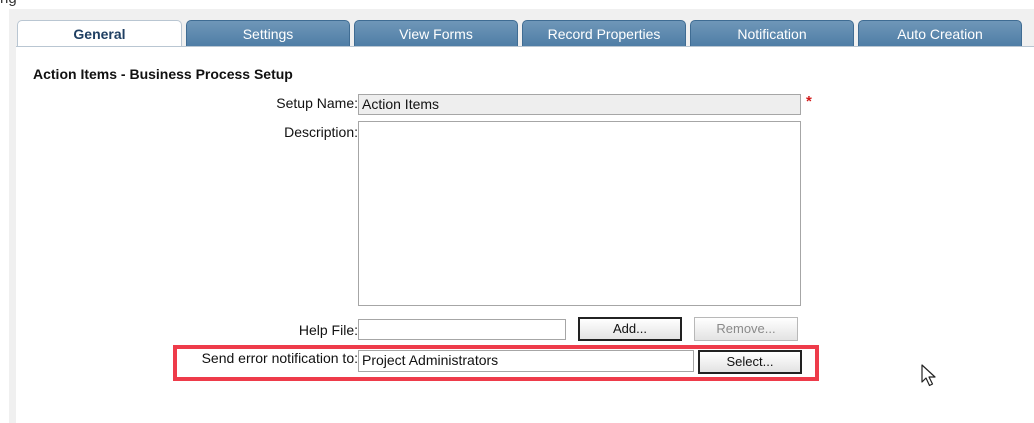  I want to click on header-text-fragment: ng, so click(8, 3).